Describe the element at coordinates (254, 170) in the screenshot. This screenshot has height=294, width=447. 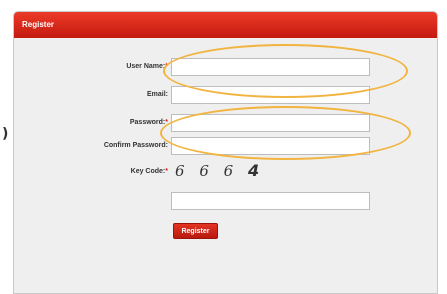
I see `captcha-digit: 4` at that location.